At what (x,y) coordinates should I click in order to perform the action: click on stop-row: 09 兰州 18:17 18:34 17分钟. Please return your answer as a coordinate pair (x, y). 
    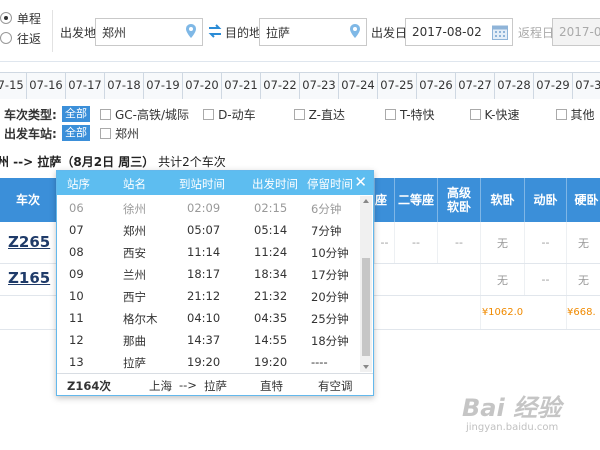
    Looking at the image, I should click on (207, 274).